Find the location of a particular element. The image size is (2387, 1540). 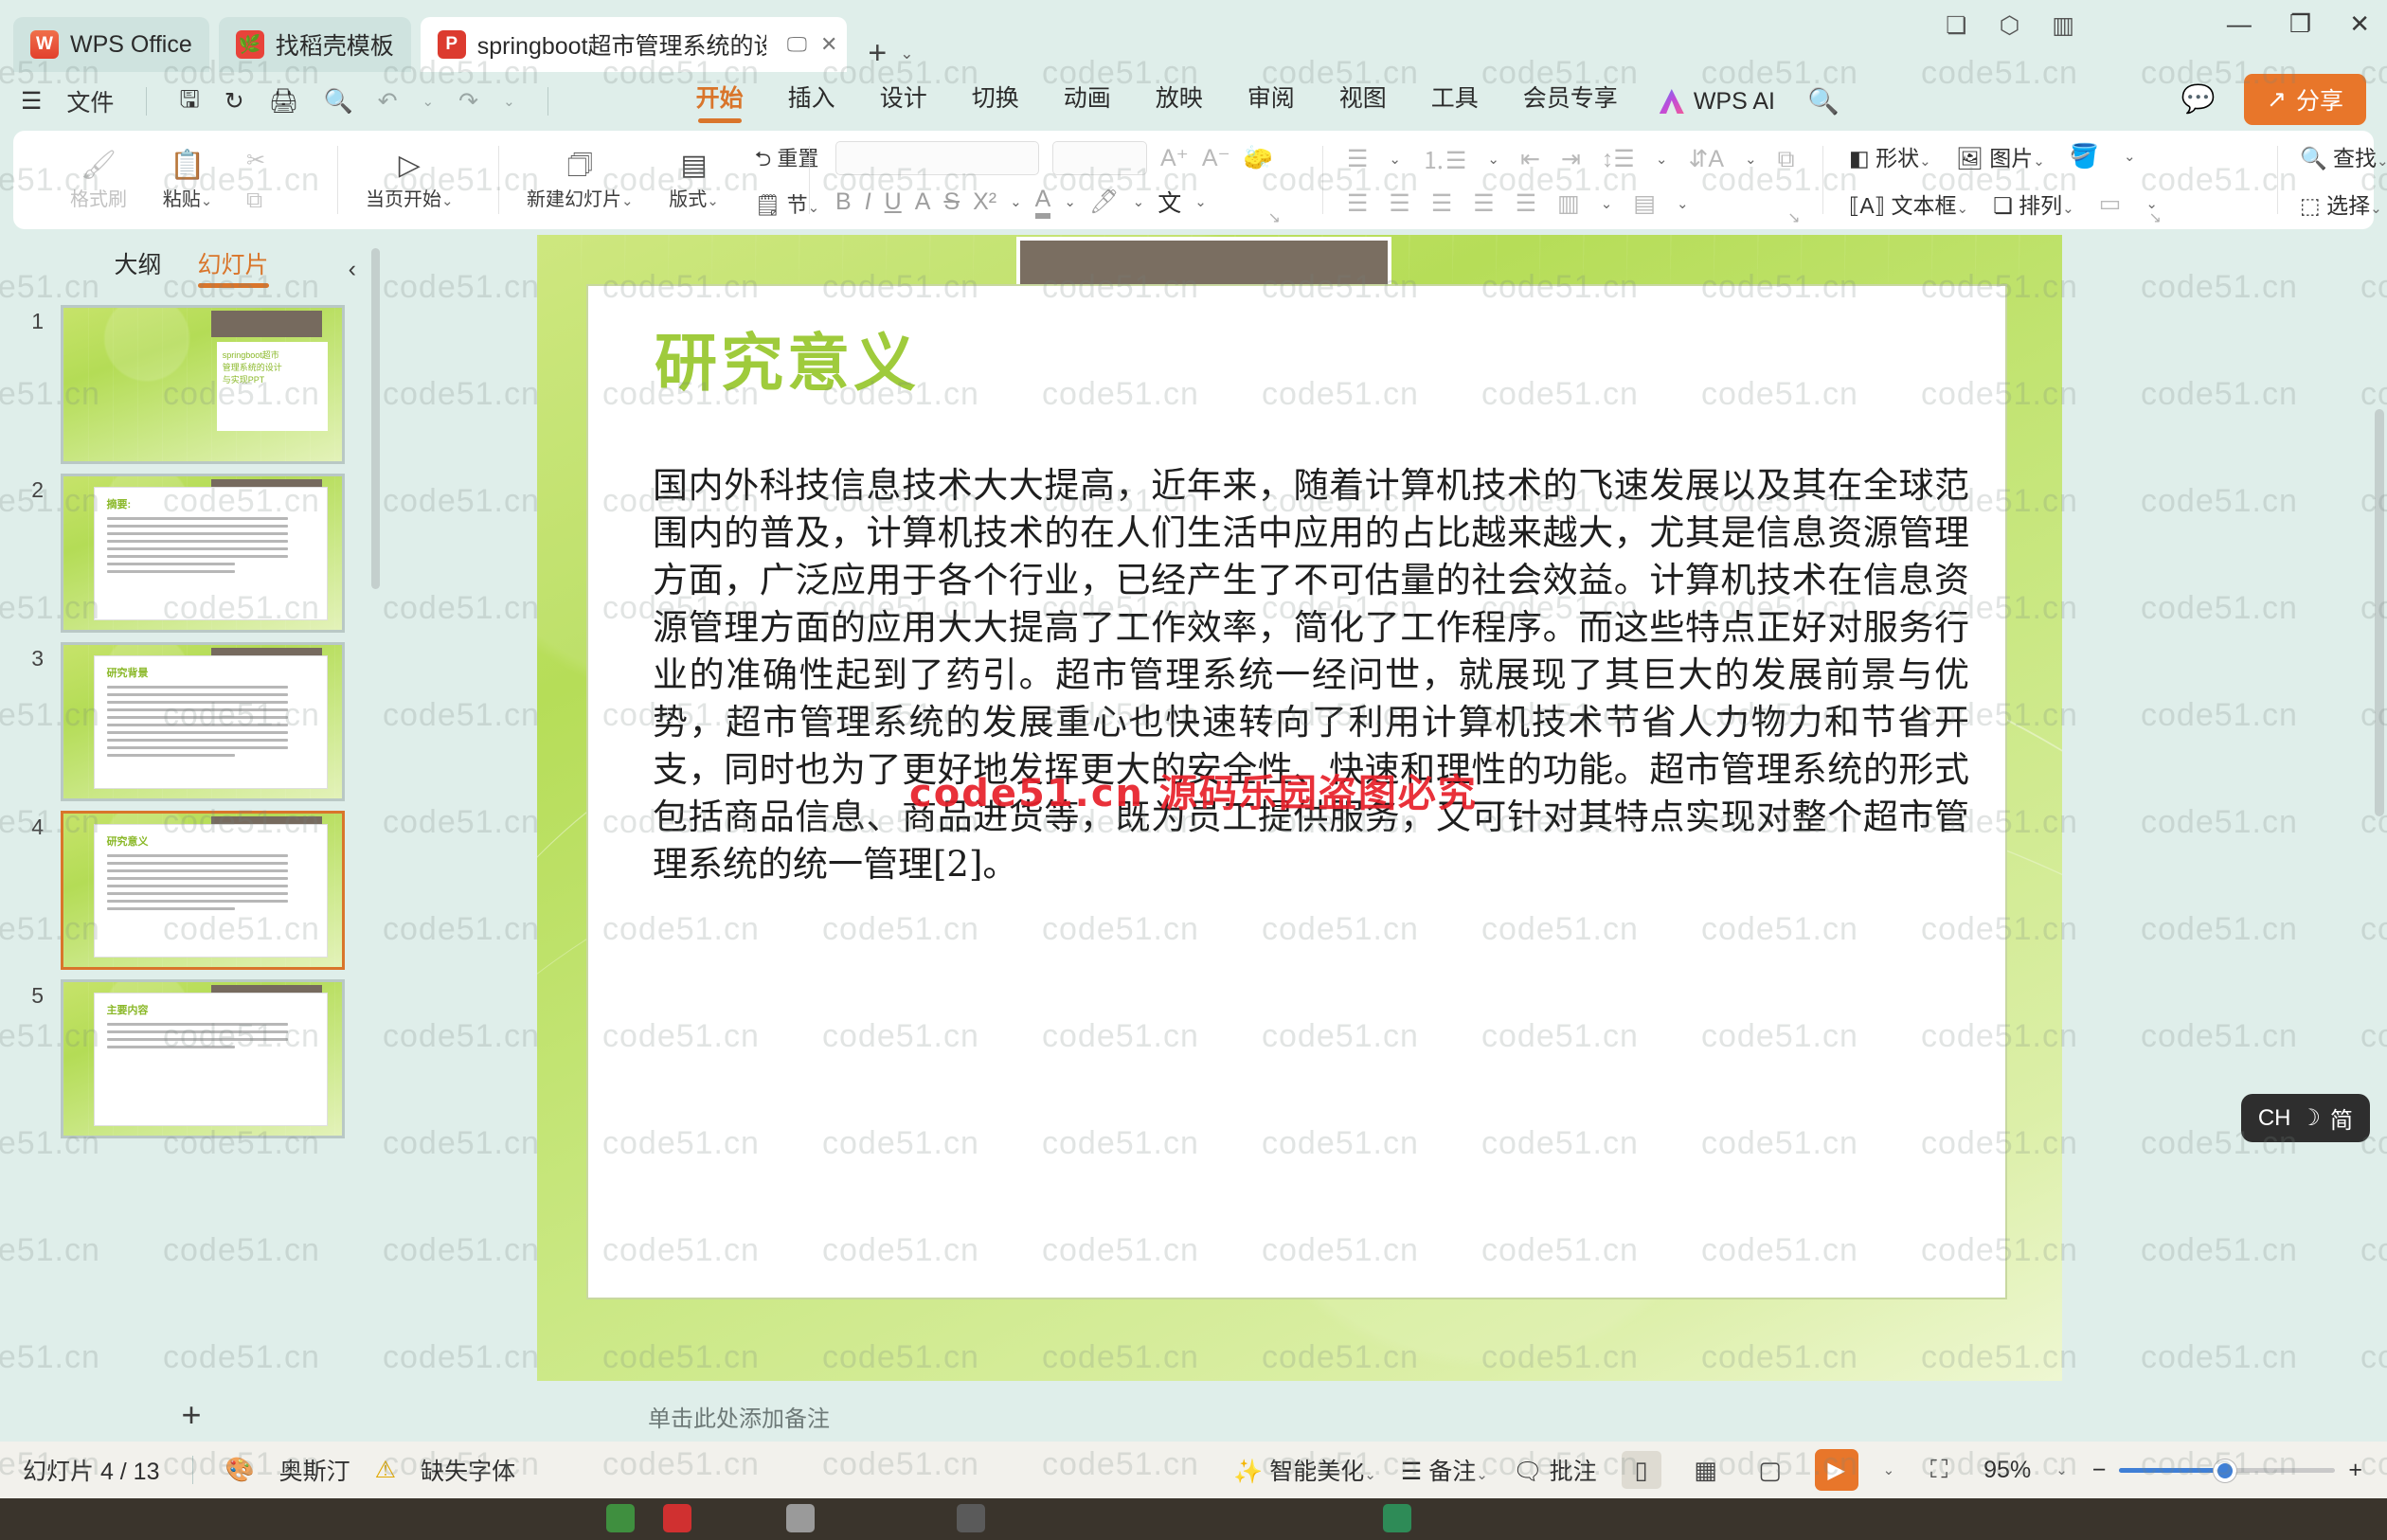

grow-font-button: A⁺ is located at coordinates (1174, 158).